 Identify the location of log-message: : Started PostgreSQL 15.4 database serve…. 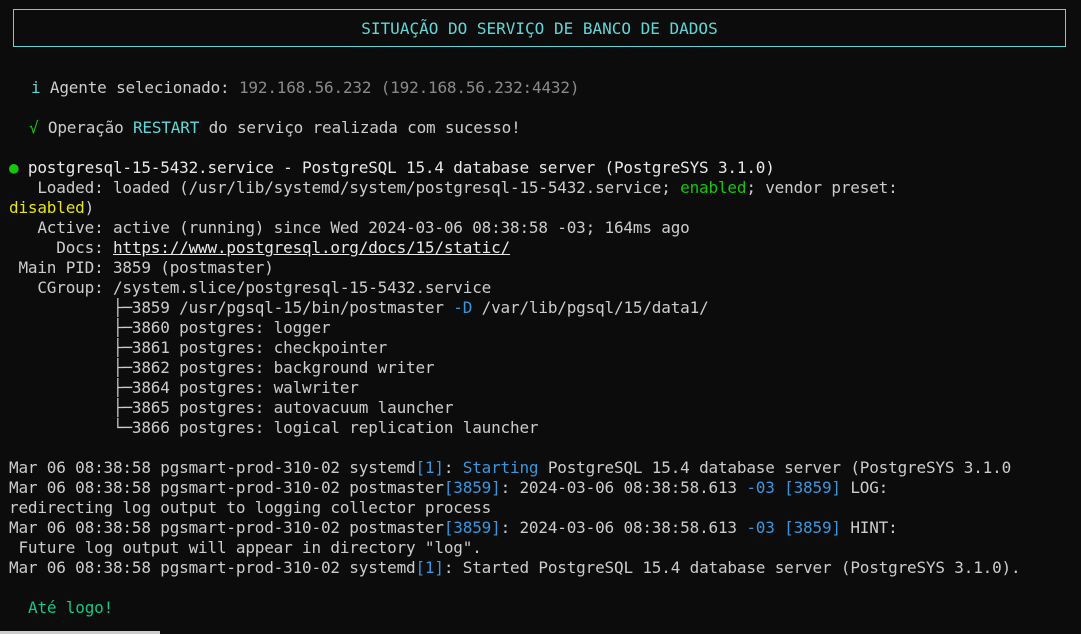
(732, 567).